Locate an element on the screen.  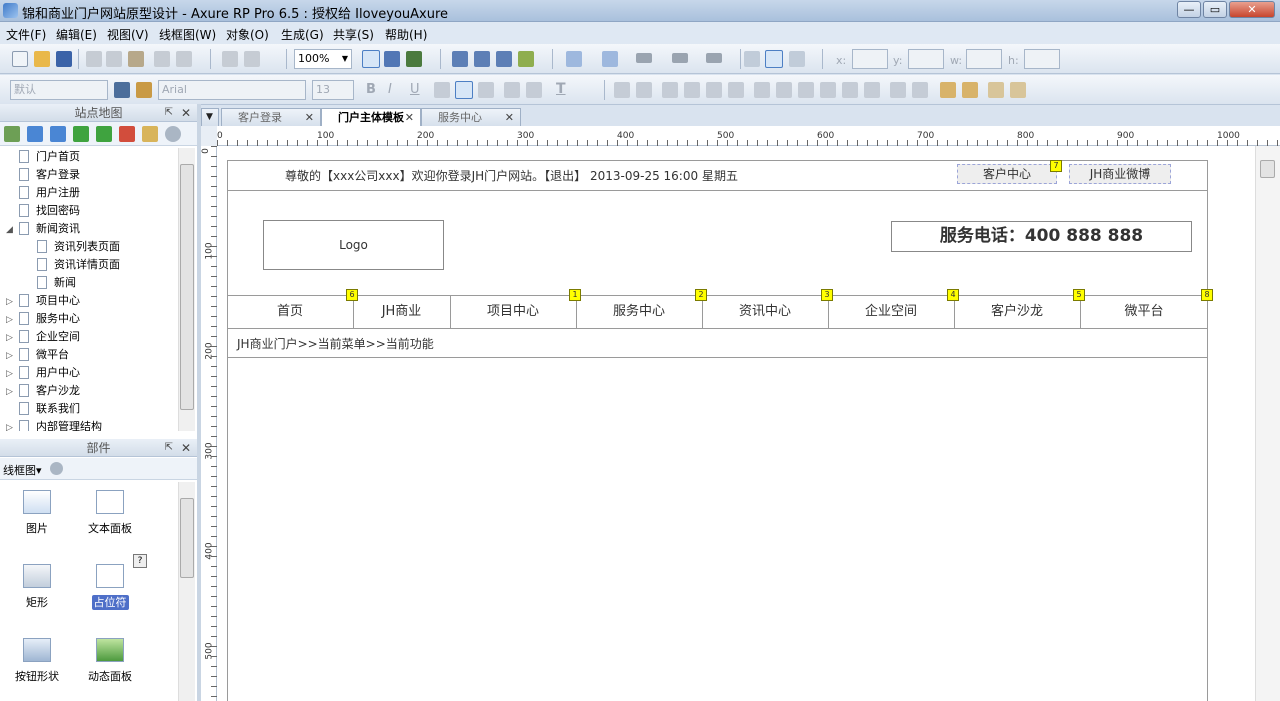
search-icon is located at coordinates (56, 468).